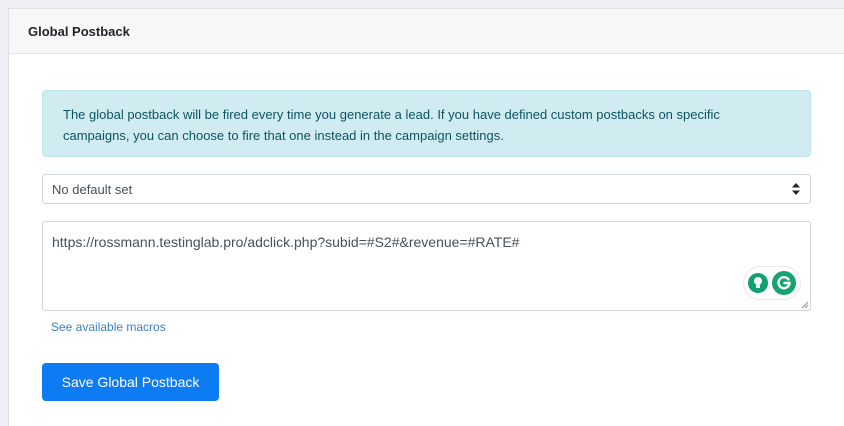  Describe the element at coordinates (426, 31) in the screenshot. I see `card-header: Global Postback` at that location.